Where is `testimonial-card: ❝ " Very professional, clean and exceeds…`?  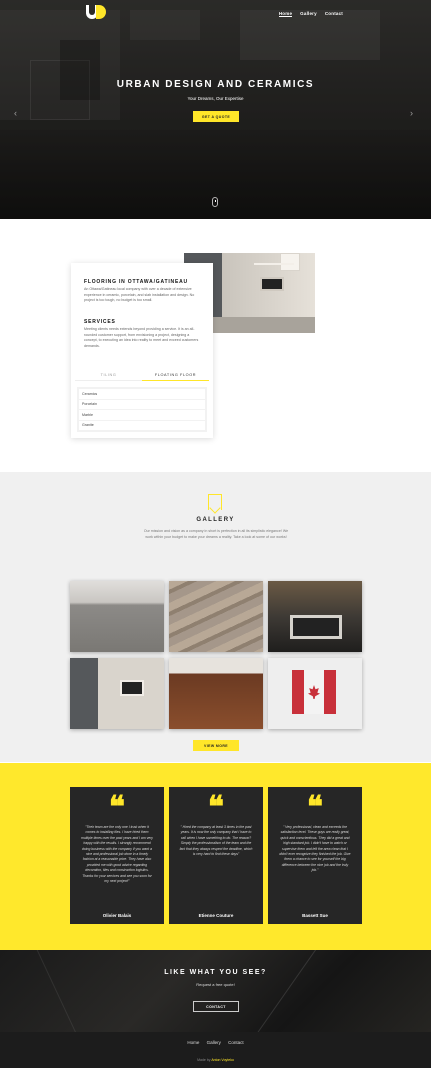
testimonial-card: ❝ " Very professional, clean and exceeds… is located at coordinates (315, 855).